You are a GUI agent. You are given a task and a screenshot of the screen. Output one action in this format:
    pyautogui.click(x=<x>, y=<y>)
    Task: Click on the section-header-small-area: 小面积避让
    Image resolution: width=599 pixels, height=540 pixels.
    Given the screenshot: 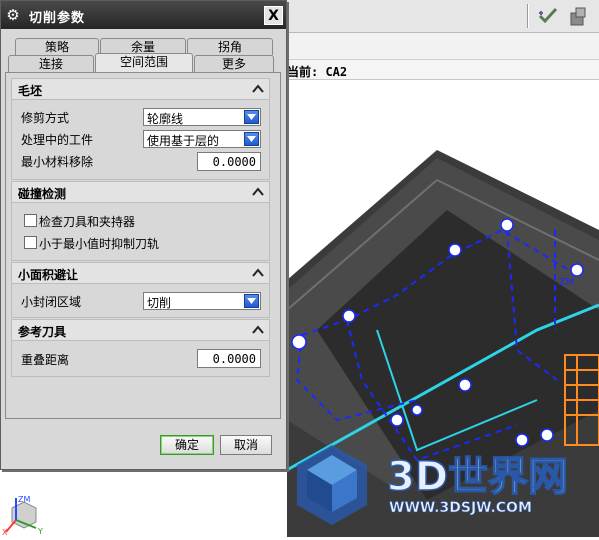 What is the action you would take?
    pyautogui.click(x=140, y=273)
    